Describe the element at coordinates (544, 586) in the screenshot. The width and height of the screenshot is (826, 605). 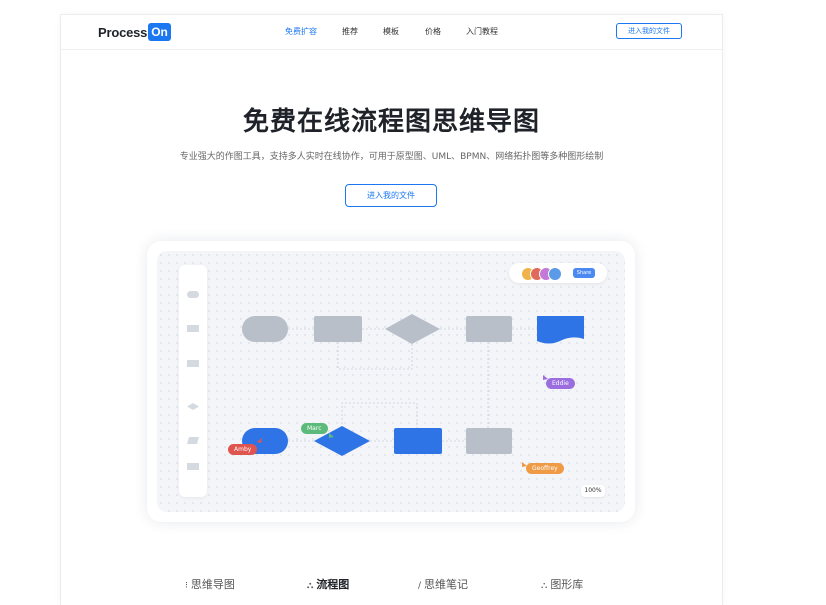
I see `shapes-icon: ⛬` at that location.